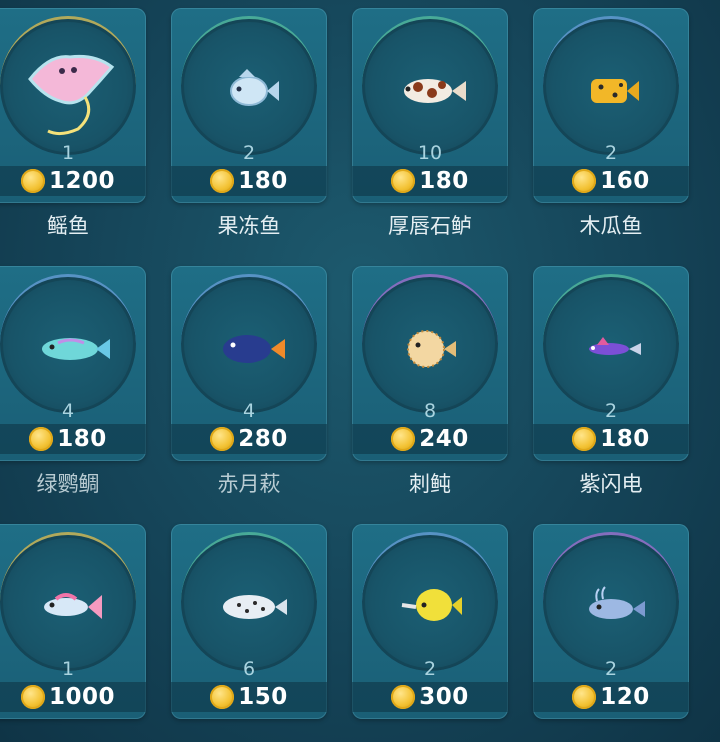  Describe the element at coordinates (81, 181) in the screenshot. I see `fish-price: 1200` at that location.